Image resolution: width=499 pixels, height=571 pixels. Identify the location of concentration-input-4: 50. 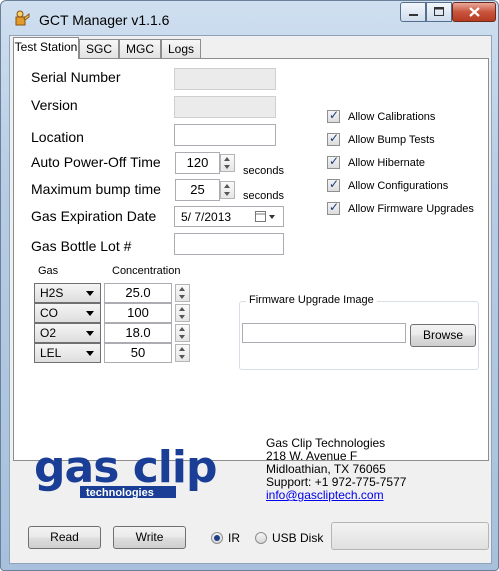
(138, 353).